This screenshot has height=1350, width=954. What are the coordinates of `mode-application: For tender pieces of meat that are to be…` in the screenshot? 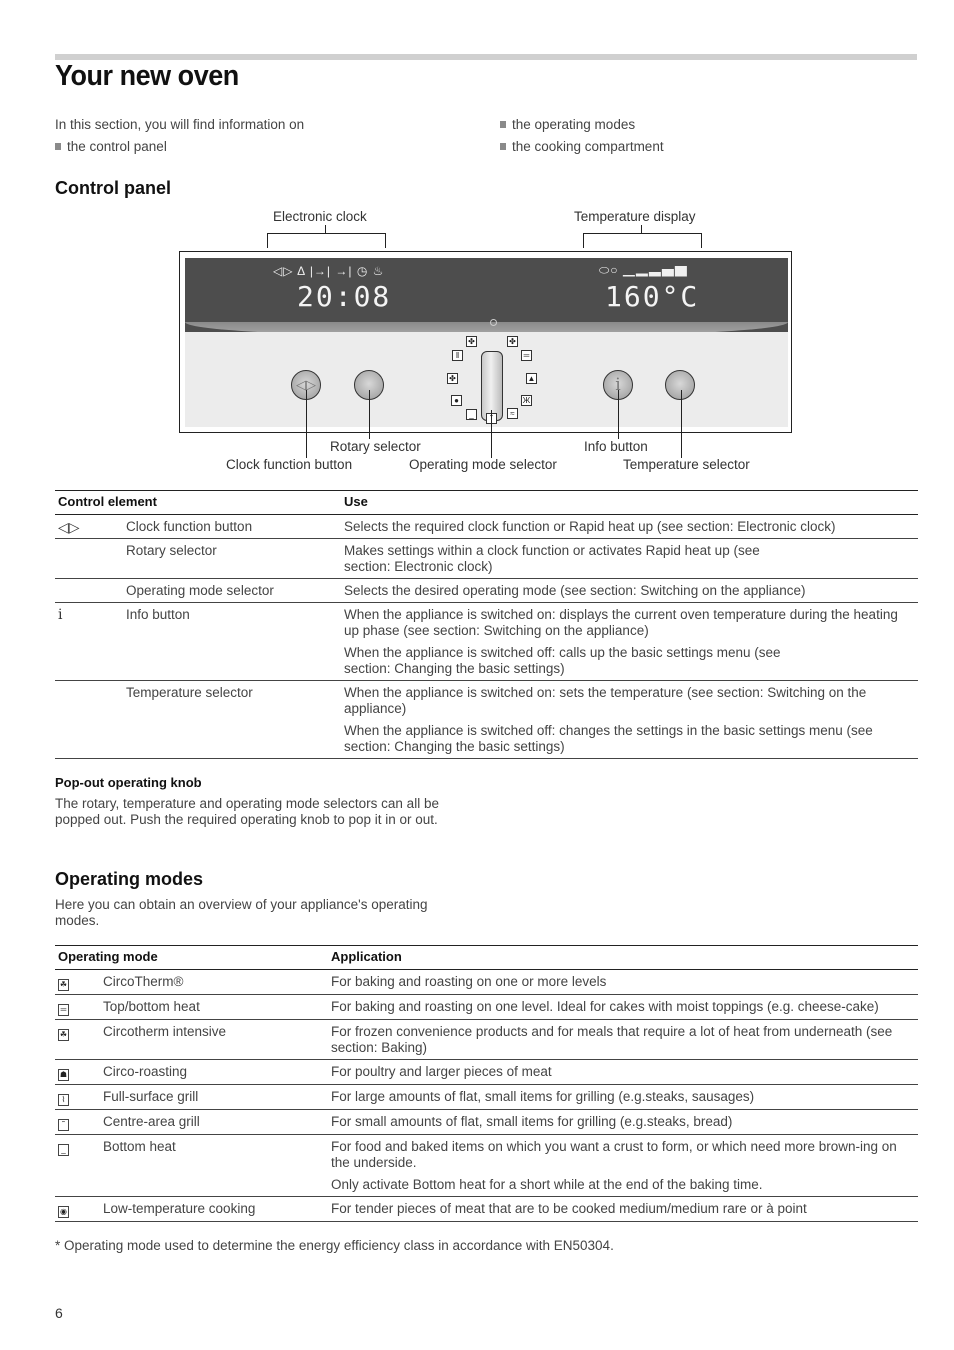 It's located at (623, 1209).